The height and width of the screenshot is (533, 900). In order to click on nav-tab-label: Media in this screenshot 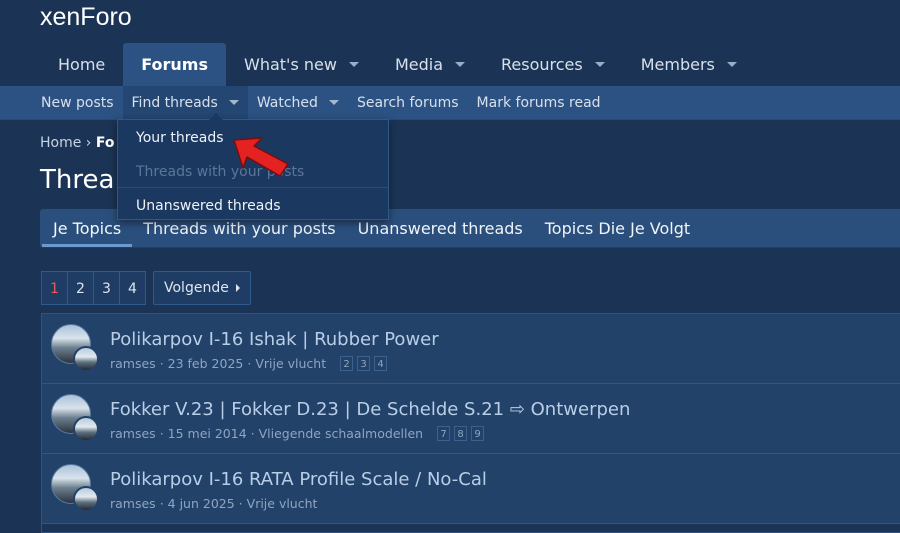, I will do `click(418, 64)`.